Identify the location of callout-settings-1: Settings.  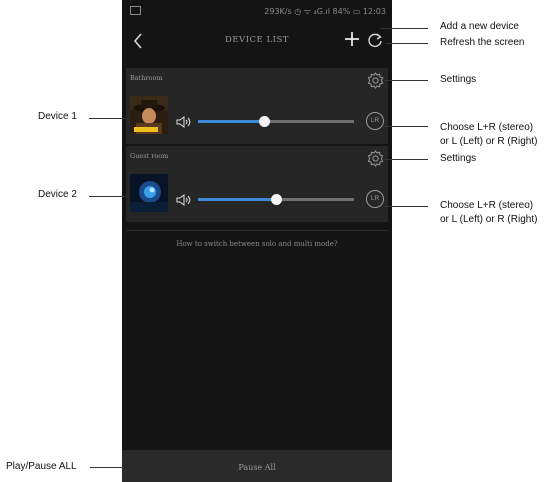
(458, 79).